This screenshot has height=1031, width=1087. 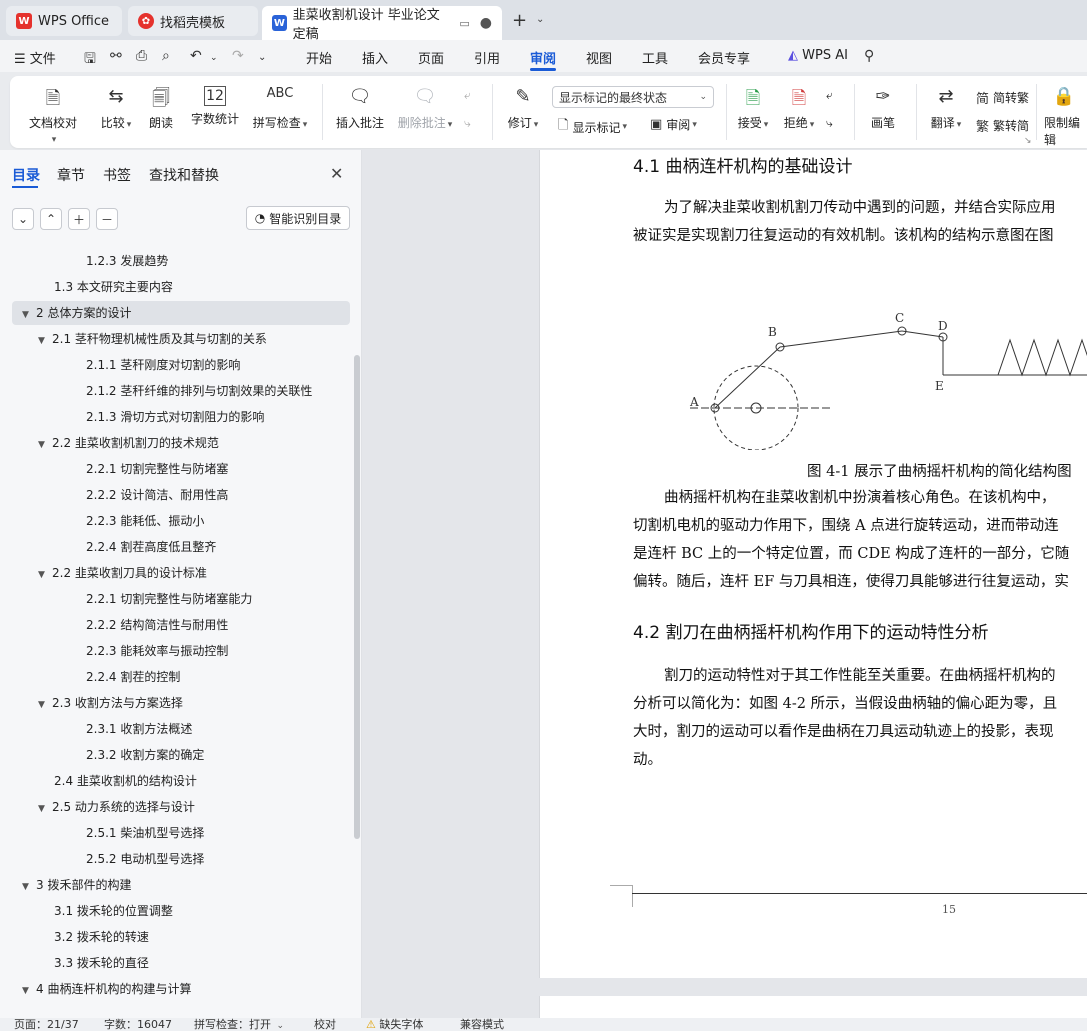 What do you see at coordinates (127, 261) in the screenshot?
I see `toc-item: 1.2.3 发展趋势` at bounding box center [127, 261].